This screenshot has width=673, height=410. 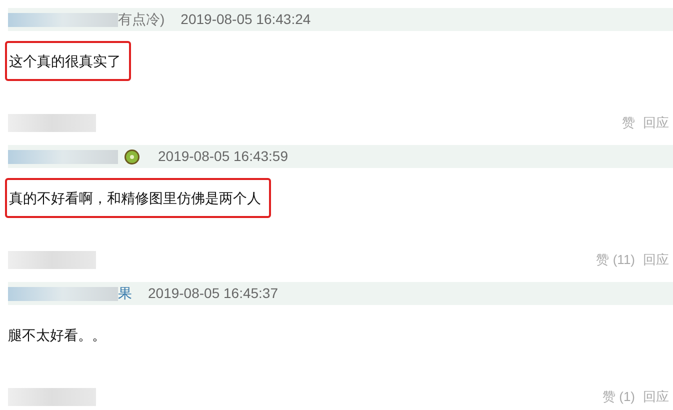 What do you see at coordinates (68, 61) in the screenshot?
I see `comment-text: 这个真的很真实了` at bounding box center [68, 61].